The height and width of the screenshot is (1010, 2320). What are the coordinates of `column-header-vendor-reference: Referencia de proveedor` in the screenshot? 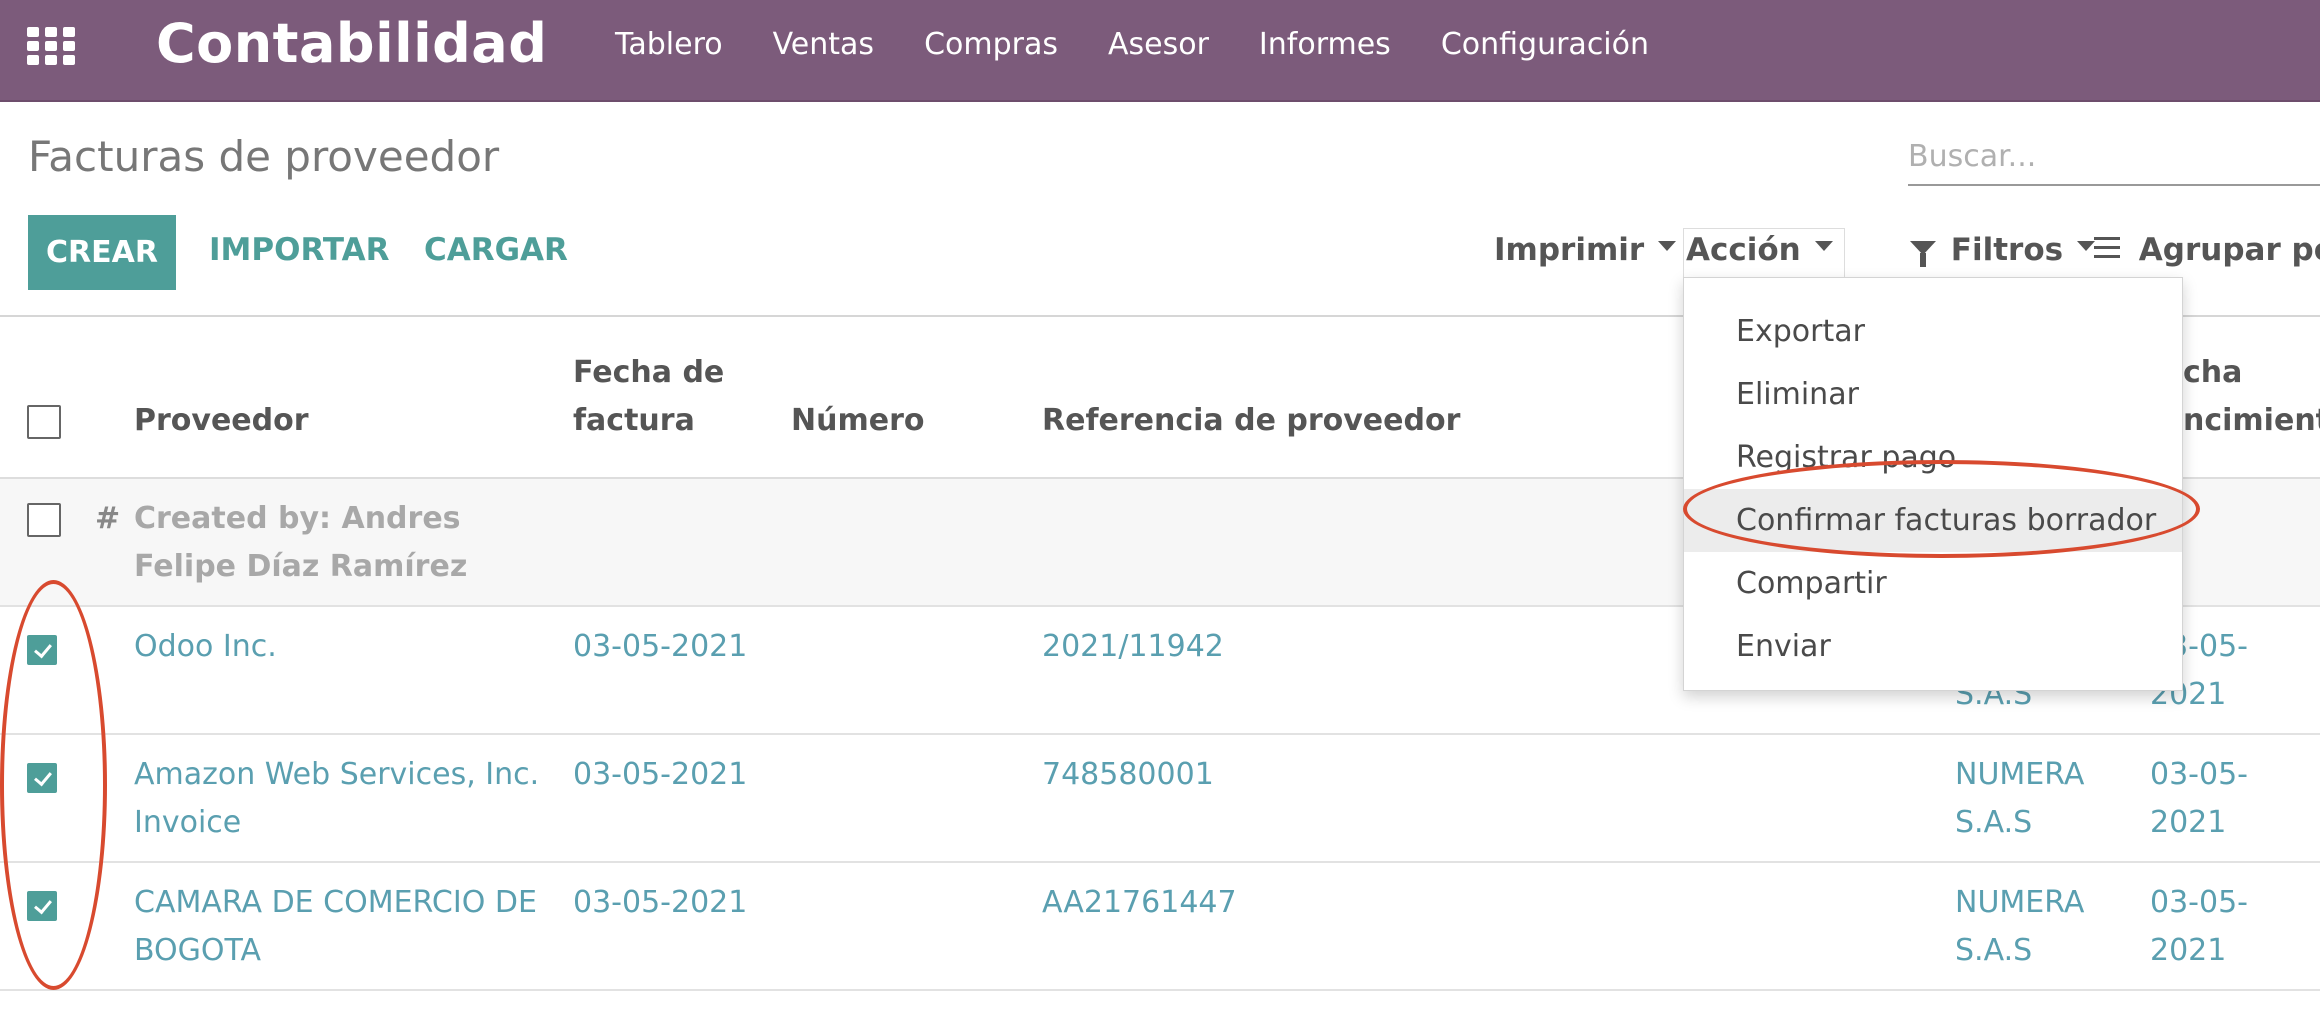 It's located at (1251, 421).